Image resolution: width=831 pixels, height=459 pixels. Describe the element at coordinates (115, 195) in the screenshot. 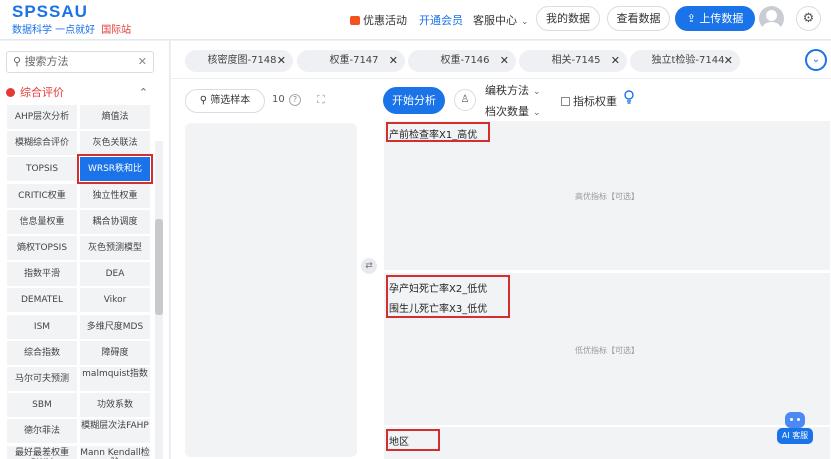

I see `method-item: 独立性权重` at that location.